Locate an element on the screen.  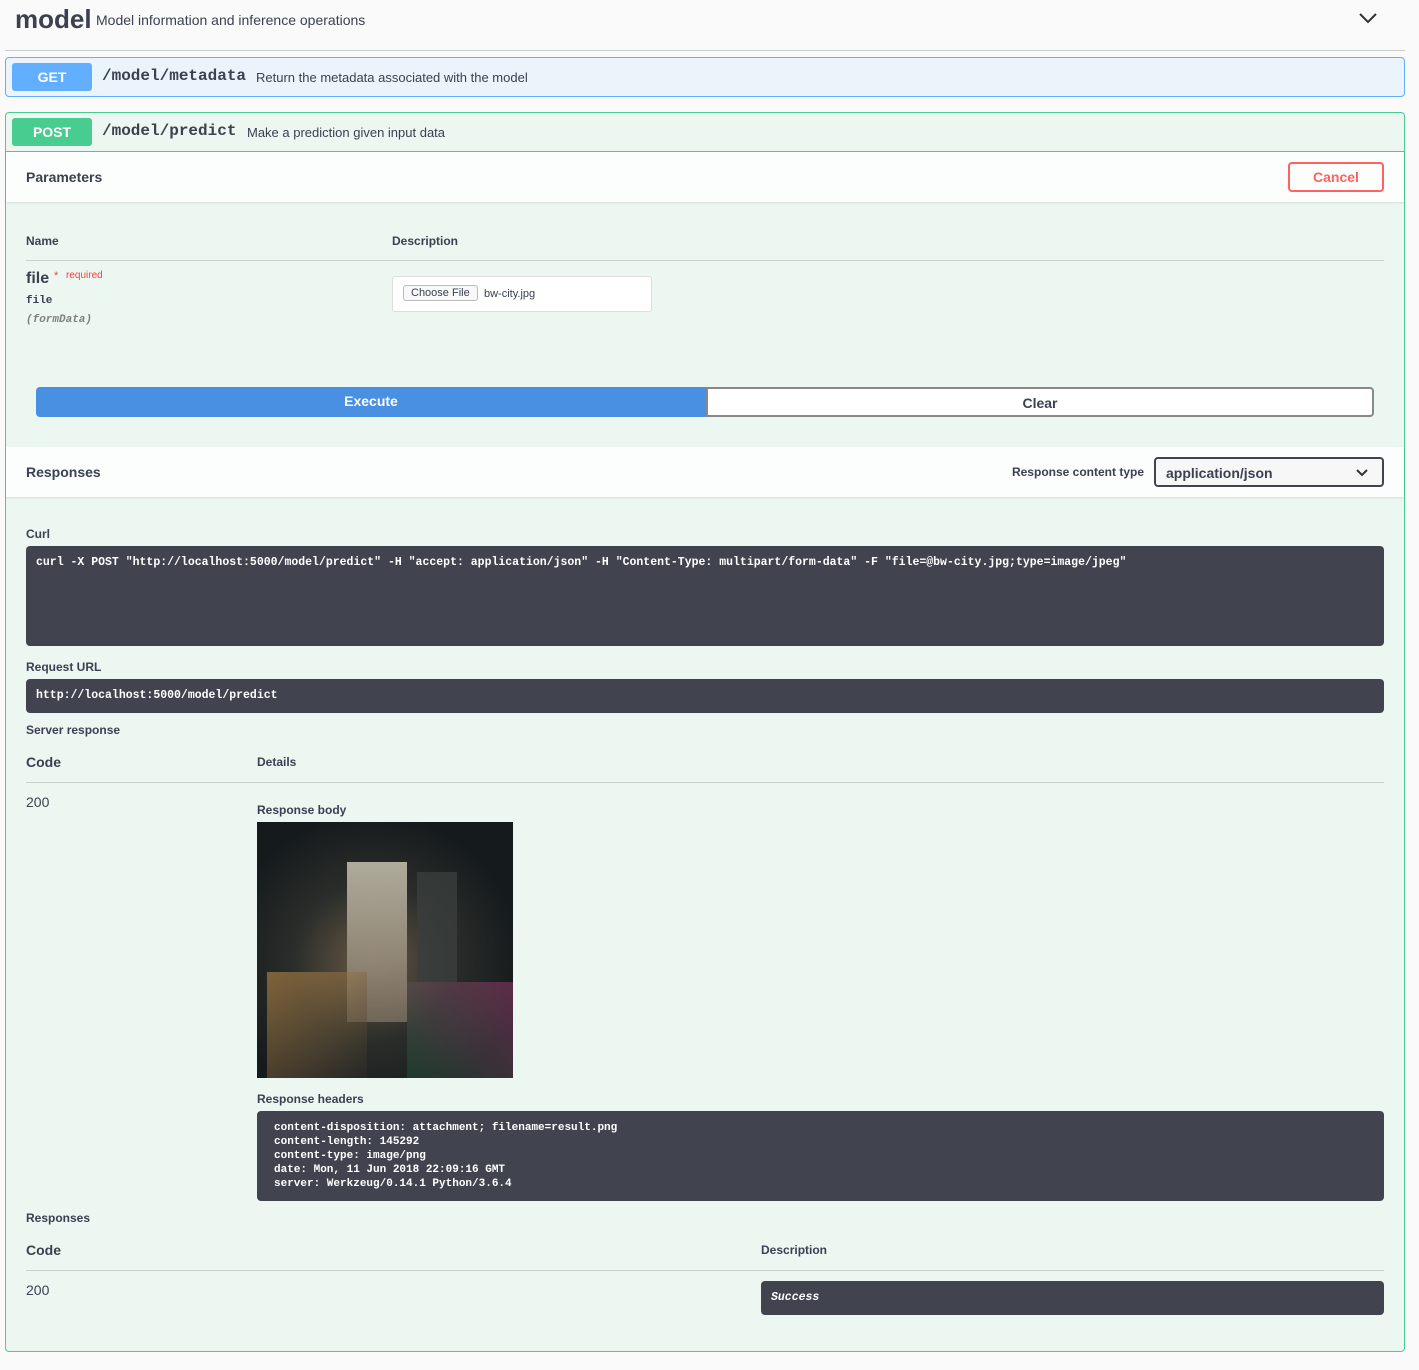
param-type: file is located at coordinates (39, 301).